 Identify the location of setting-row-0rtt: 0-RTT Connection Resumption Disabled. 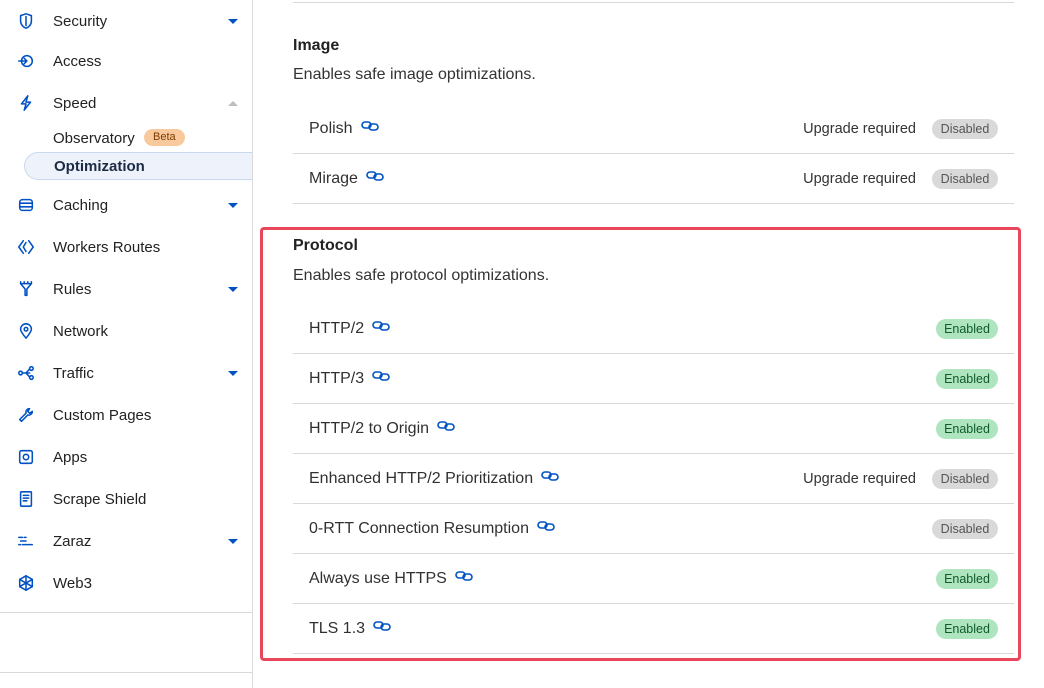
(653, 529).